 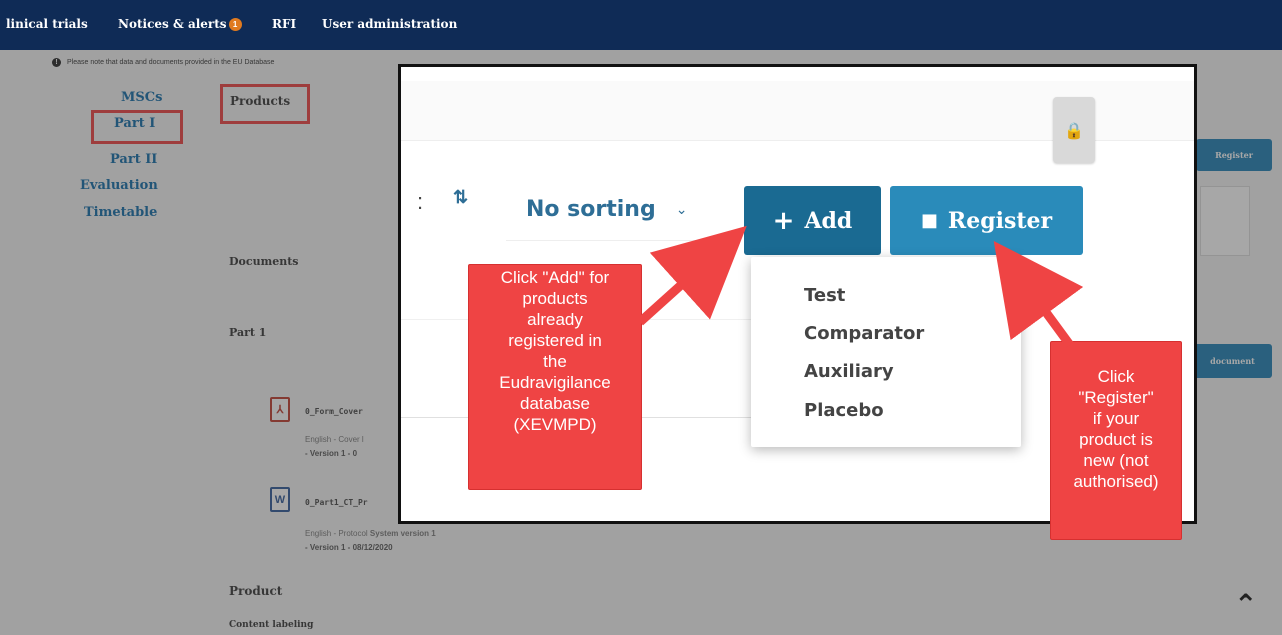 I want to click on nav-clinical-trials: linical trials, so click(x=47, y=24).